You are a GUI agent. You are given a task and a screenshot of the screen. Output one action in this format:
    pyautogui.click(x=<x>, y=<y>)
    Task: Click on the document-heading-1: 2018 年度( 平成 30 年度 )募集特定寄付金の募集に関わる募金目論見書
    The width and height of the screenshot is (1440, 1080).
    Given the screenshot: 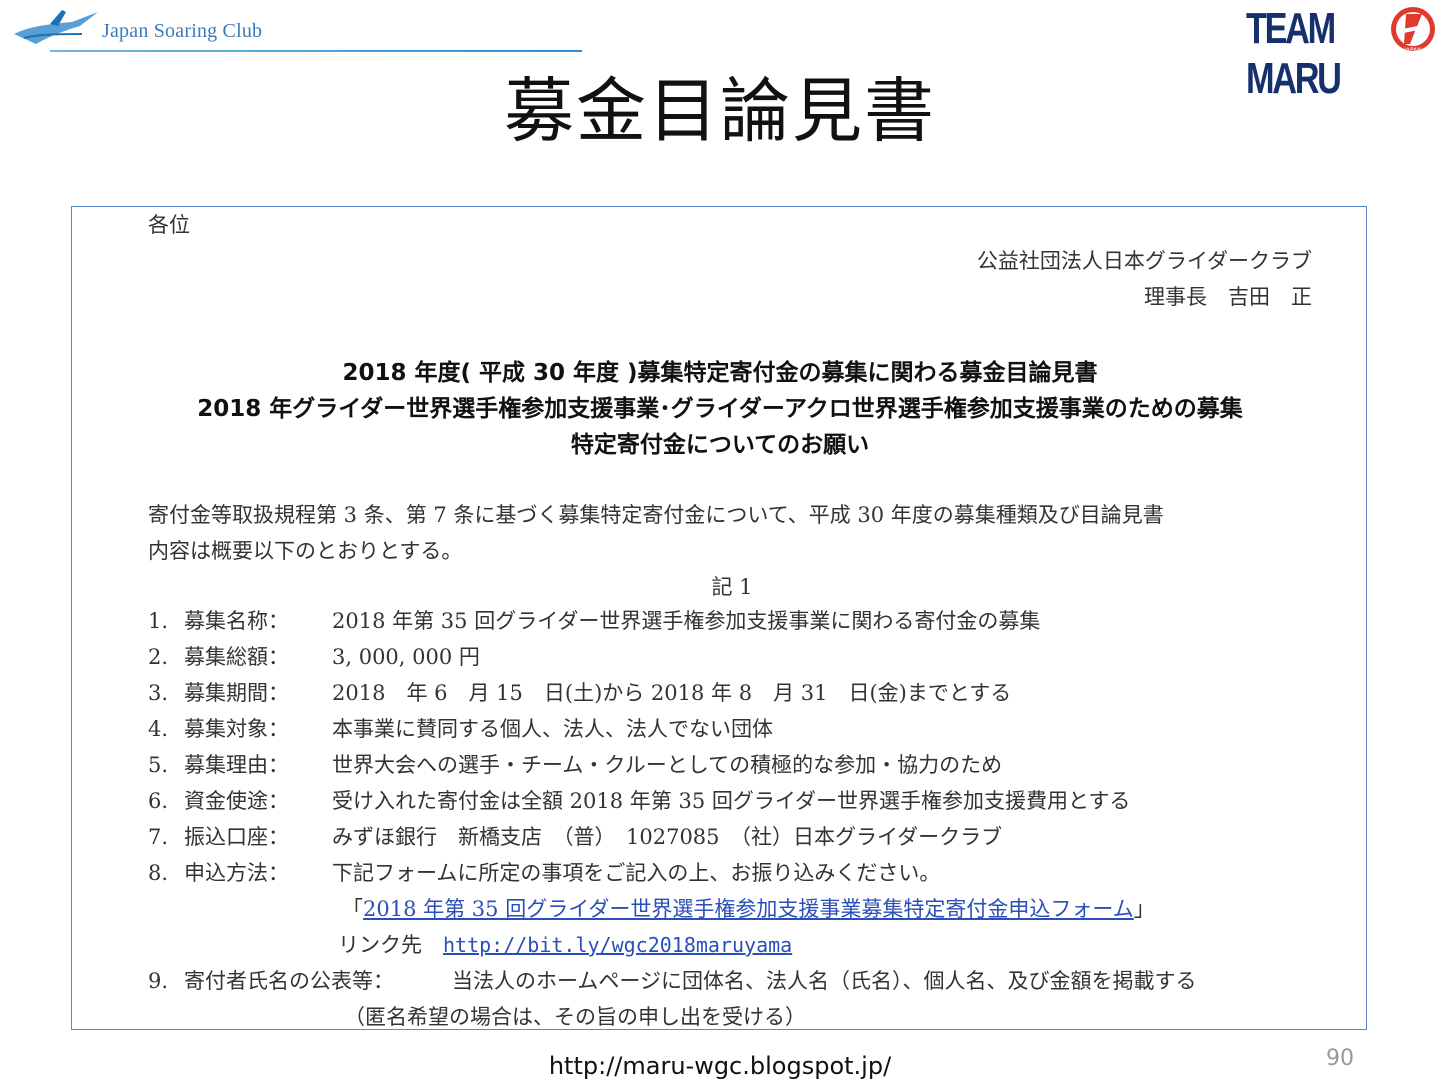 What is the action you would take?
    pyautogui.click(x=720, y=373)
    